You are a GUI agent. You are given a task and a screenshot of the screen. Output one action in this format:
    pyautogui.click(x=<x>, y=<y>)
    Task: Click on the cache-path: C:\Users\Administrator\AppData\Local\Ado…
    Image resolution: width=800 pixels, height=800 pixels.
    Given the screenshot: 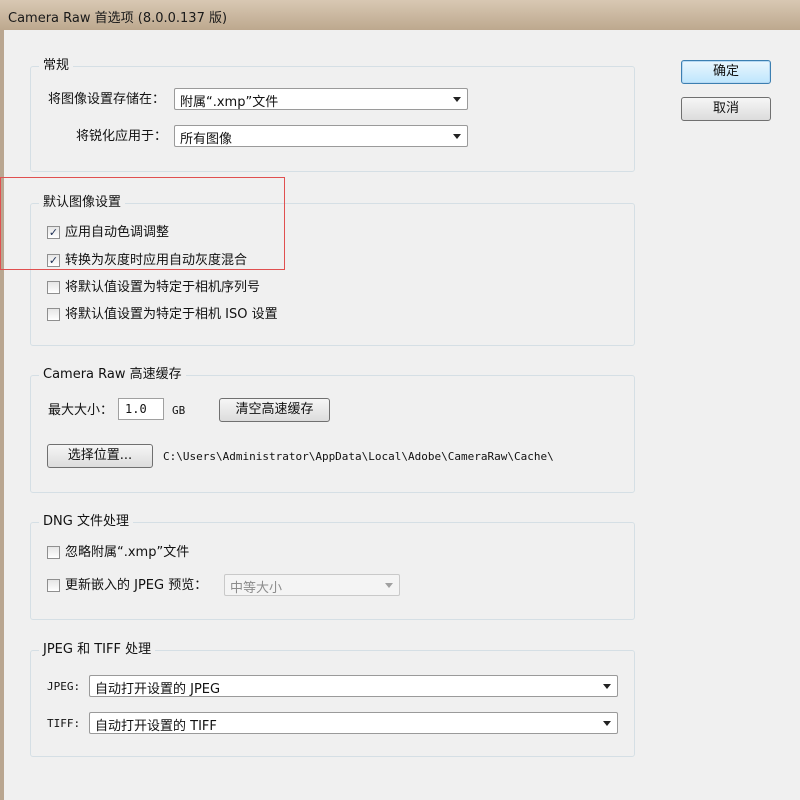 What is the action you would take?
    pyautogui.click(x=358, y=456)
    